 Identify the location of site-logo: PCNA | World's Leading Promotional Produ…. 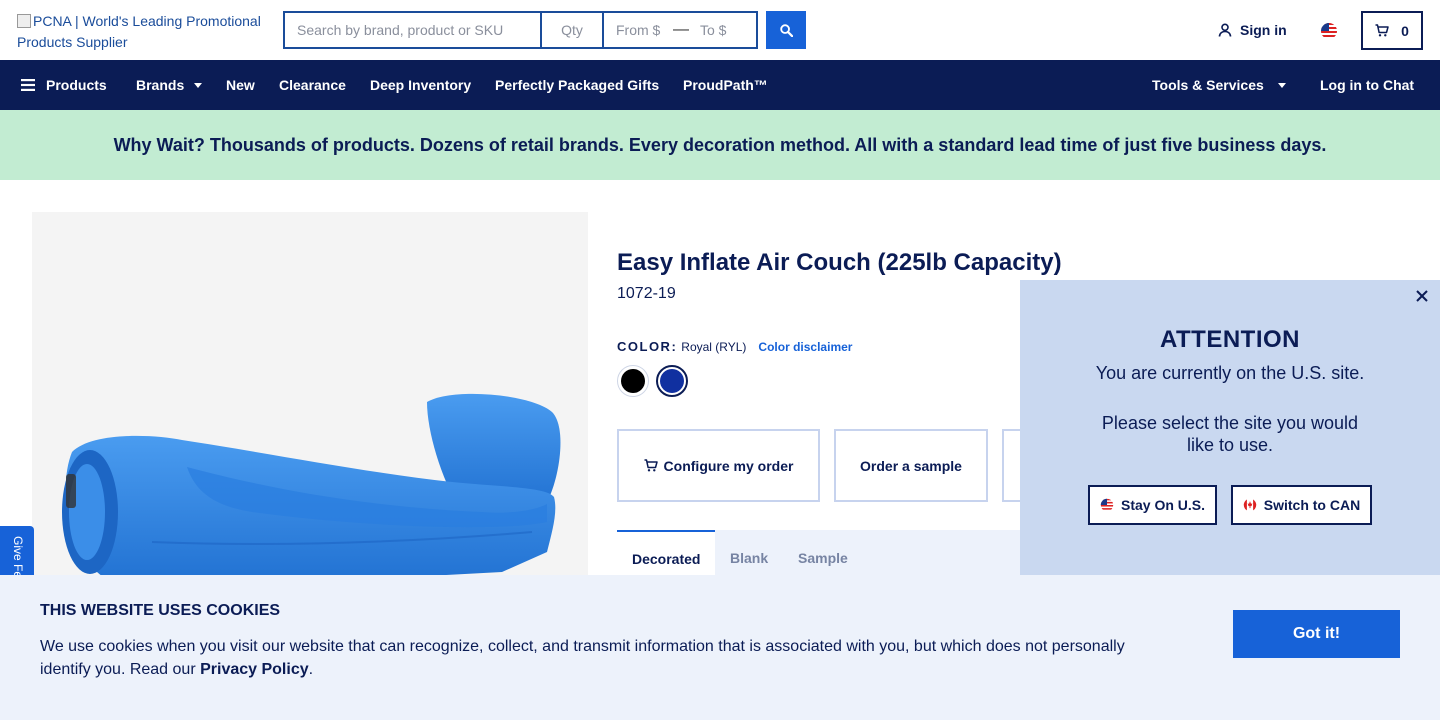
(147, 32).